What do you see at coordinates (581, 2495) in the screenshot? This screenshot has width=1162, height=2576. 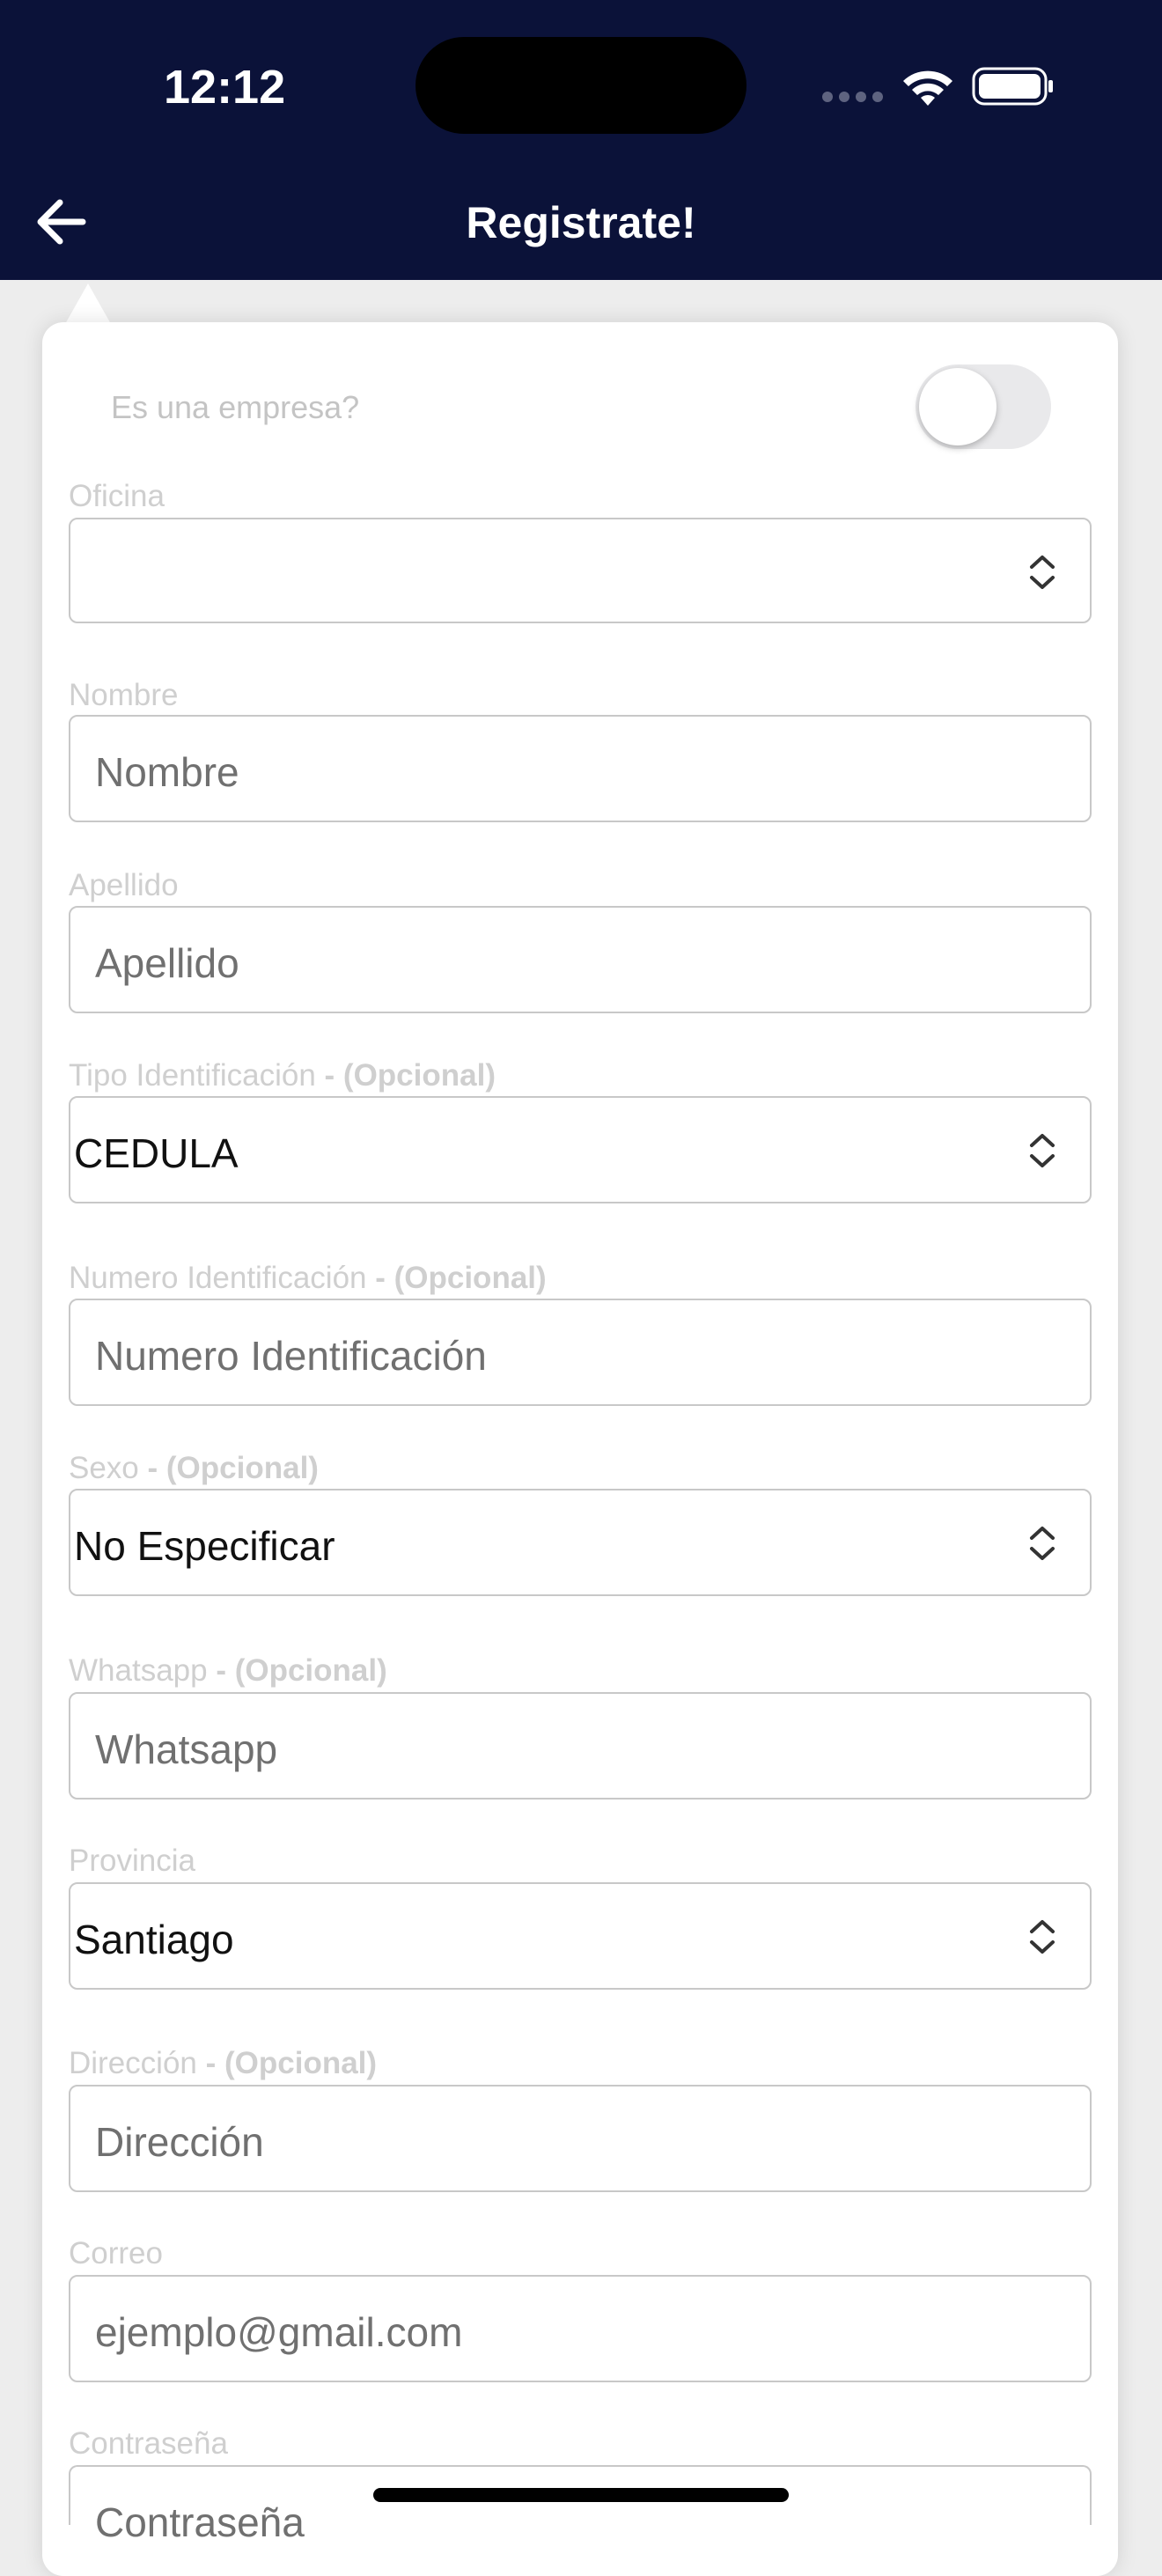 I see `home-indicator` at bounding box center [581, 2495].